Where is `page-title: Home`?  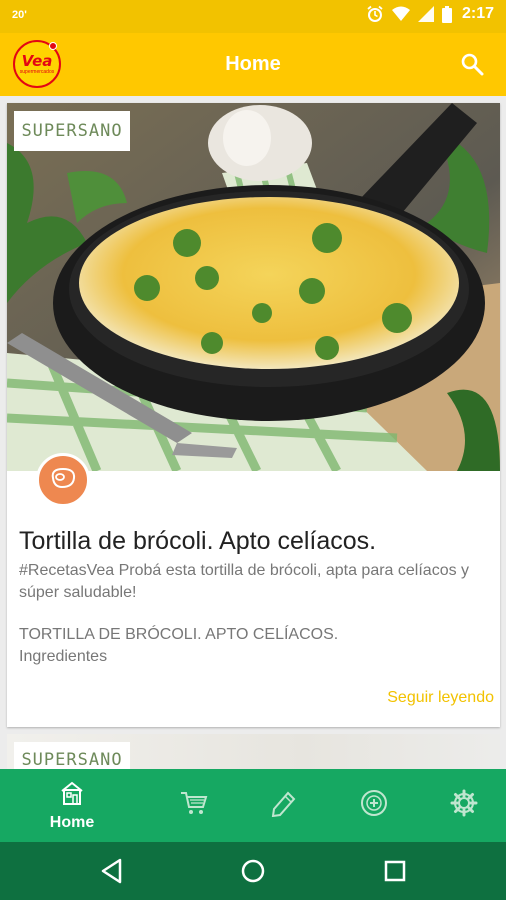 page-title: Home is located at coordinates (253, 64).